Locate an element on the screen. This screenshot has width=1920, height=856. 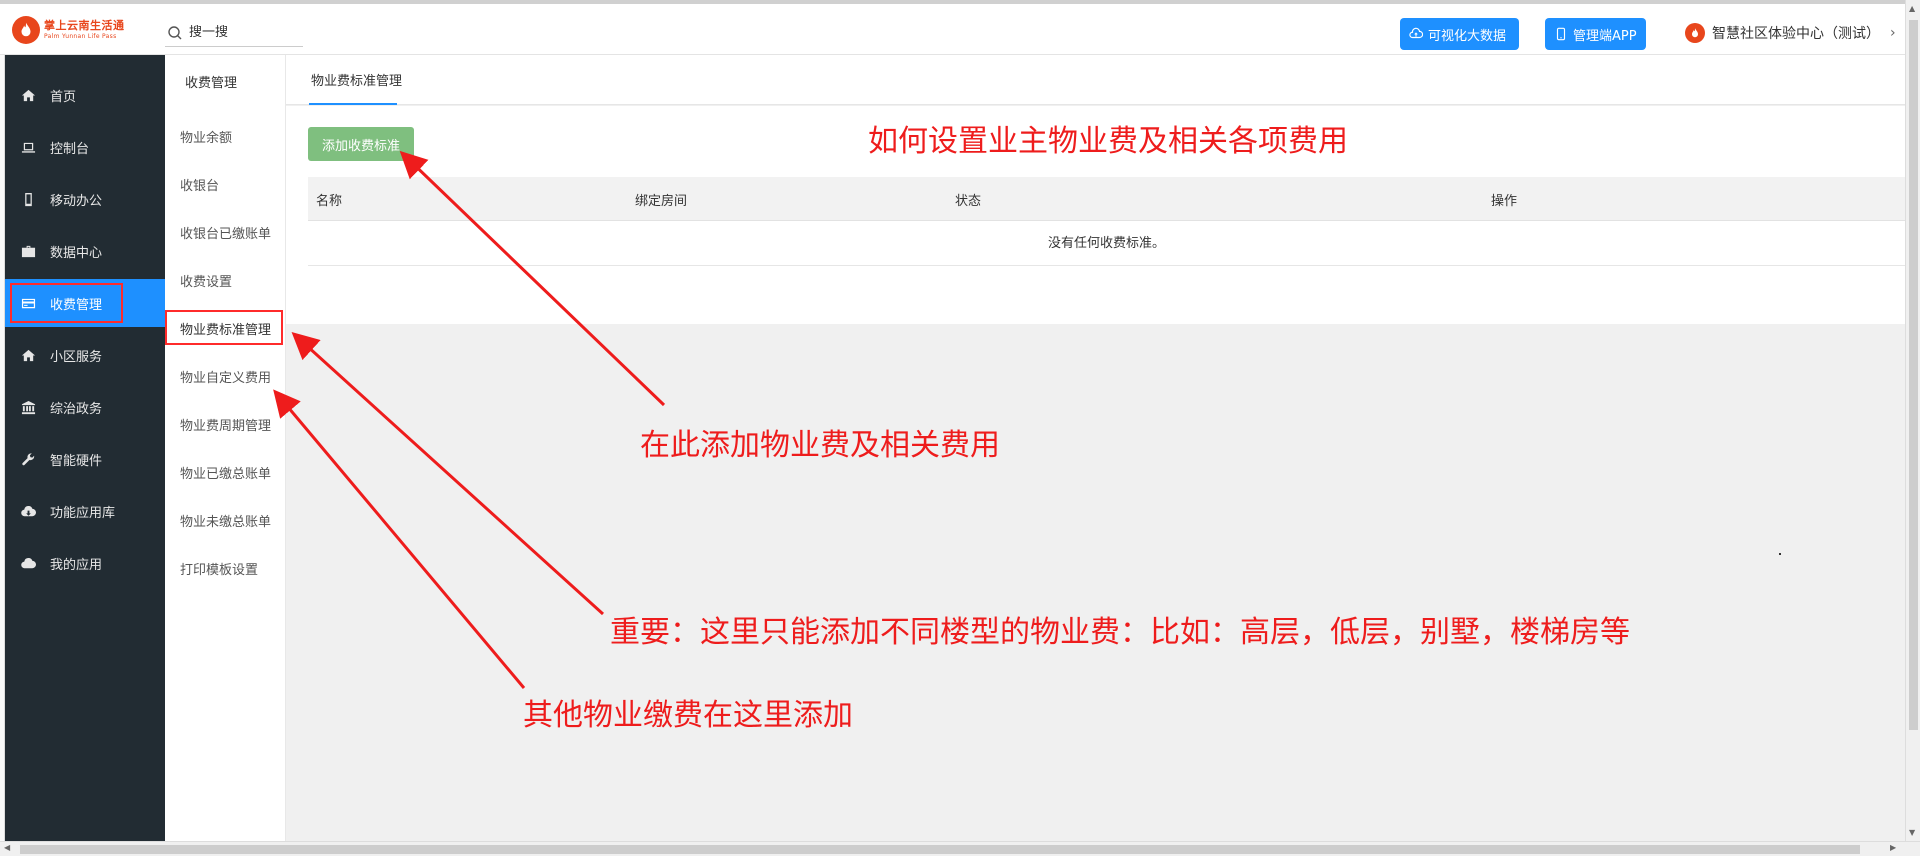
sidebar-item-government: 综治政务 is located at coordinates (85, 407).